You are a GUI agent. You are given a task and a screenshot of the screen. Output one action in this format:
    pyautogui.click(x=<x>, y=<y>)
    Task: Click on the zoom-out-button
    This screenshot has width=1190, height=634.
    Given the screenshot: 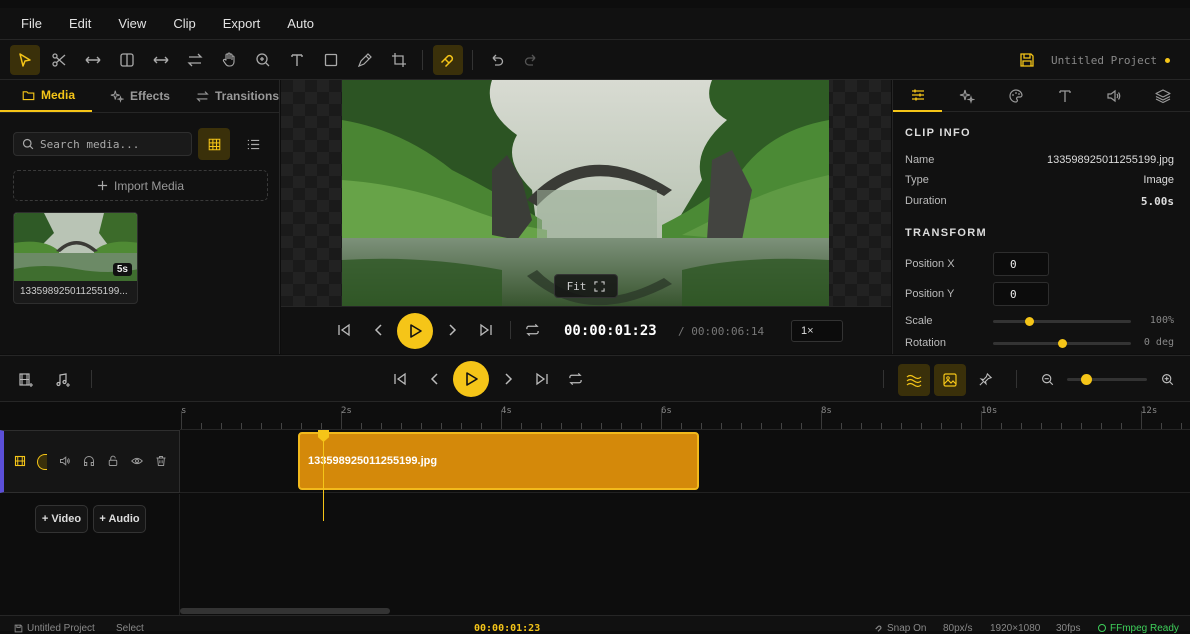 What is the action you would take?
    pyautogui.click(x=1047, y=379)
    